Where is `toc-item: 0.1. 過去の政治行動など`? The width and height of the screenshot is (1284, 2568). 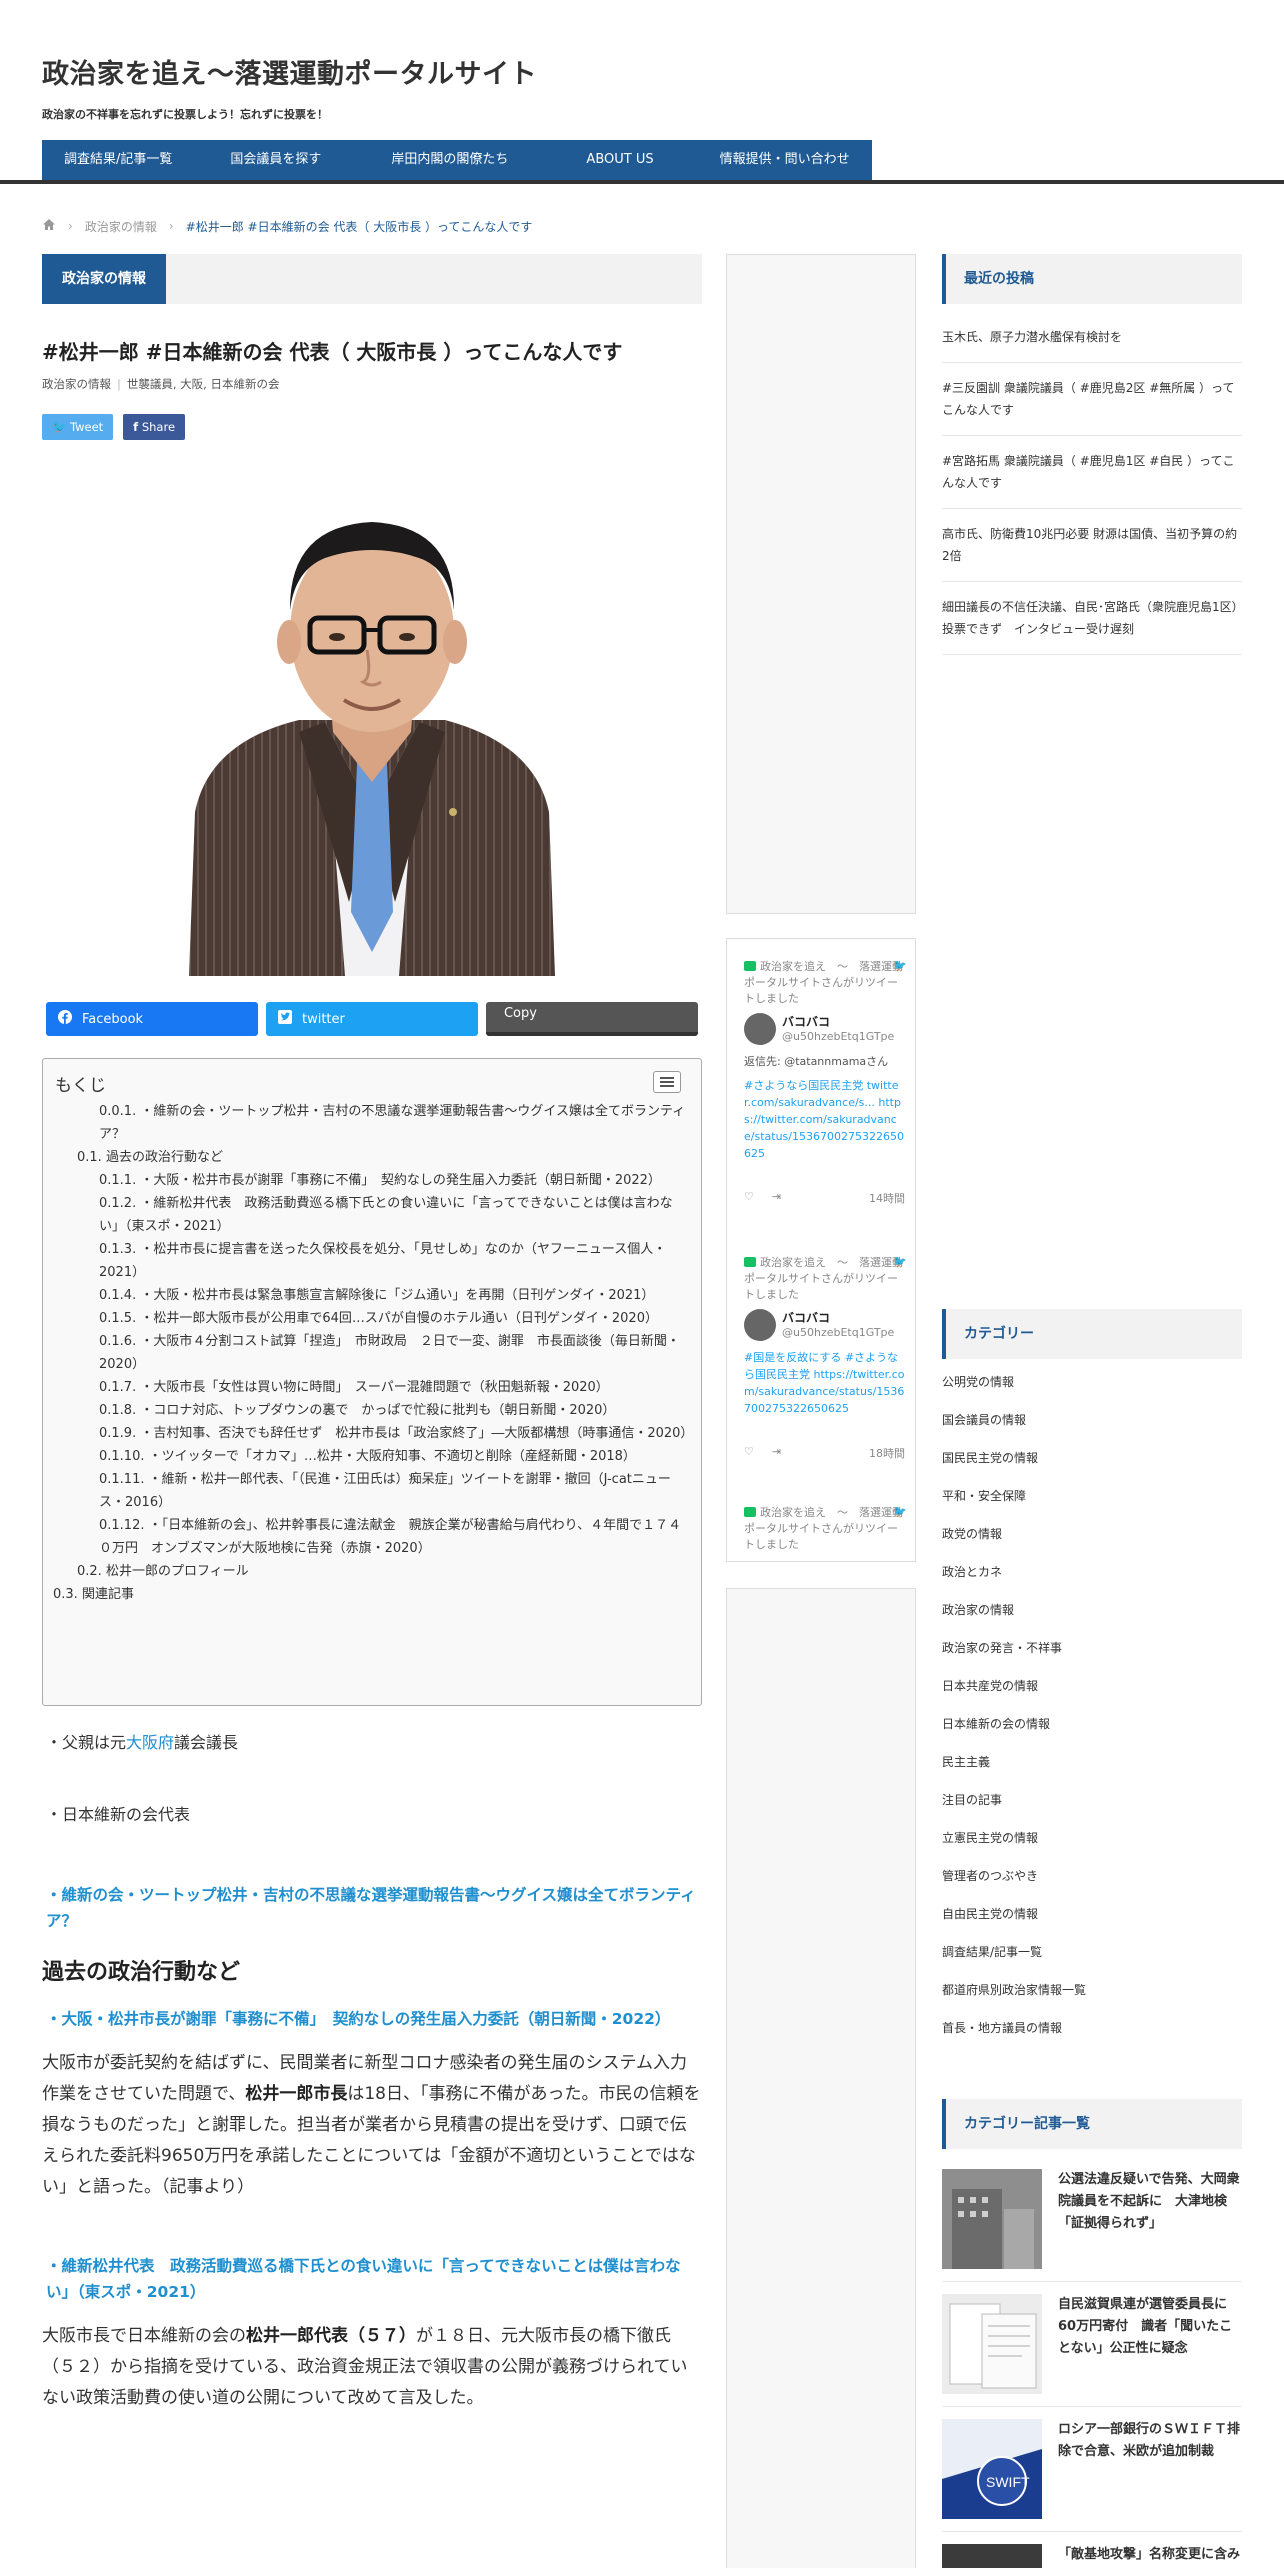 toc-item: 0.1. 過去の政治行動など is located at coordinates (372, 1157).